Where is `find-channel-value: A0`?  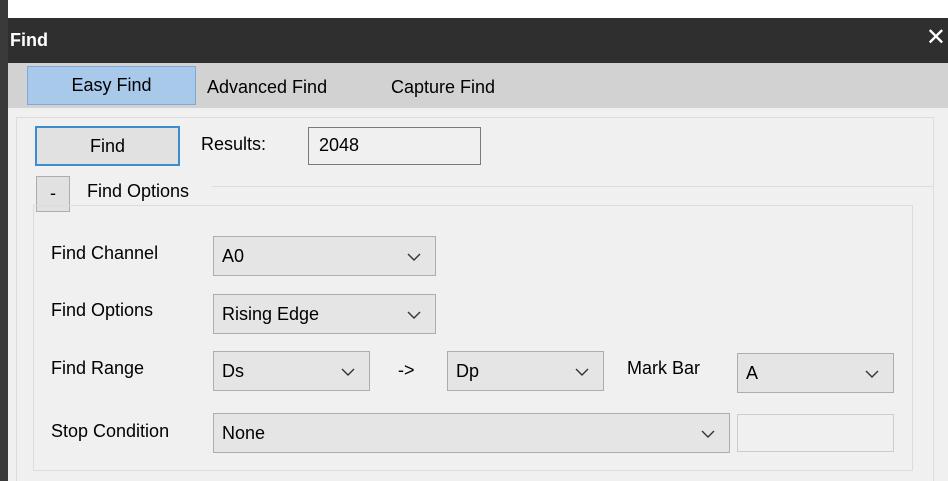
find-channel-value: A0 is located at coordinates (233, 256).